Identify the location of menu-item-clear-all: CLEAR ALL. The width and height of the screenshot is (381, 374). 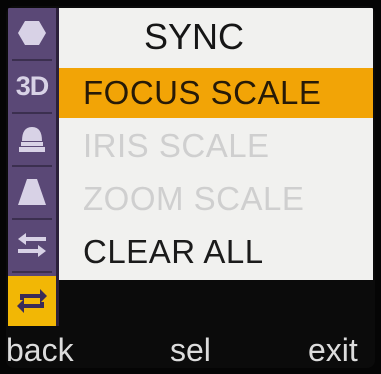
(216, 252).